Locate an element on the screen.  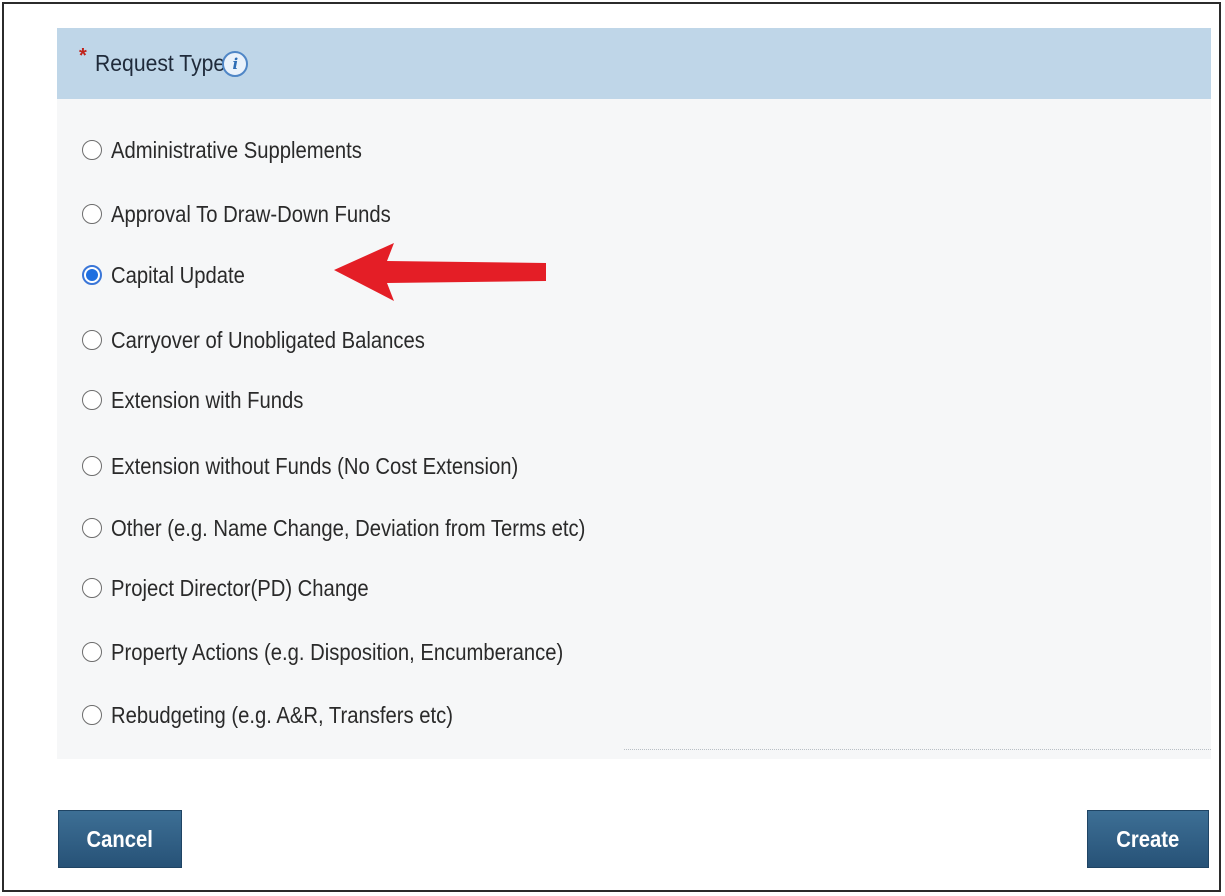
radio-option-extension-with-funds: Extension with Funds is located at coordinates (206, 400).